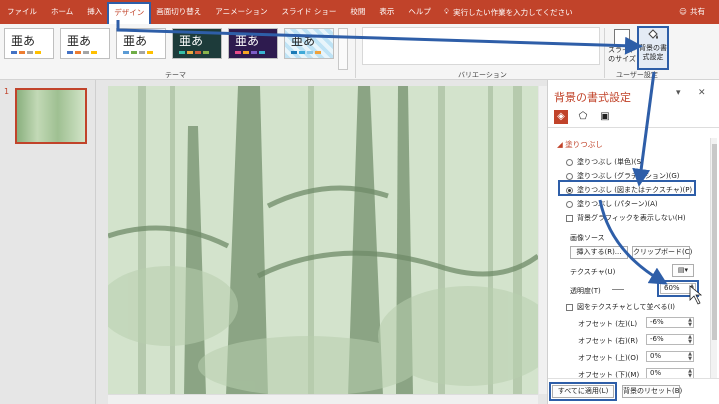 The image size is (719, 404). I want to click on fill-section-header: ◢ 塗りつぶし, so click(580, 144).